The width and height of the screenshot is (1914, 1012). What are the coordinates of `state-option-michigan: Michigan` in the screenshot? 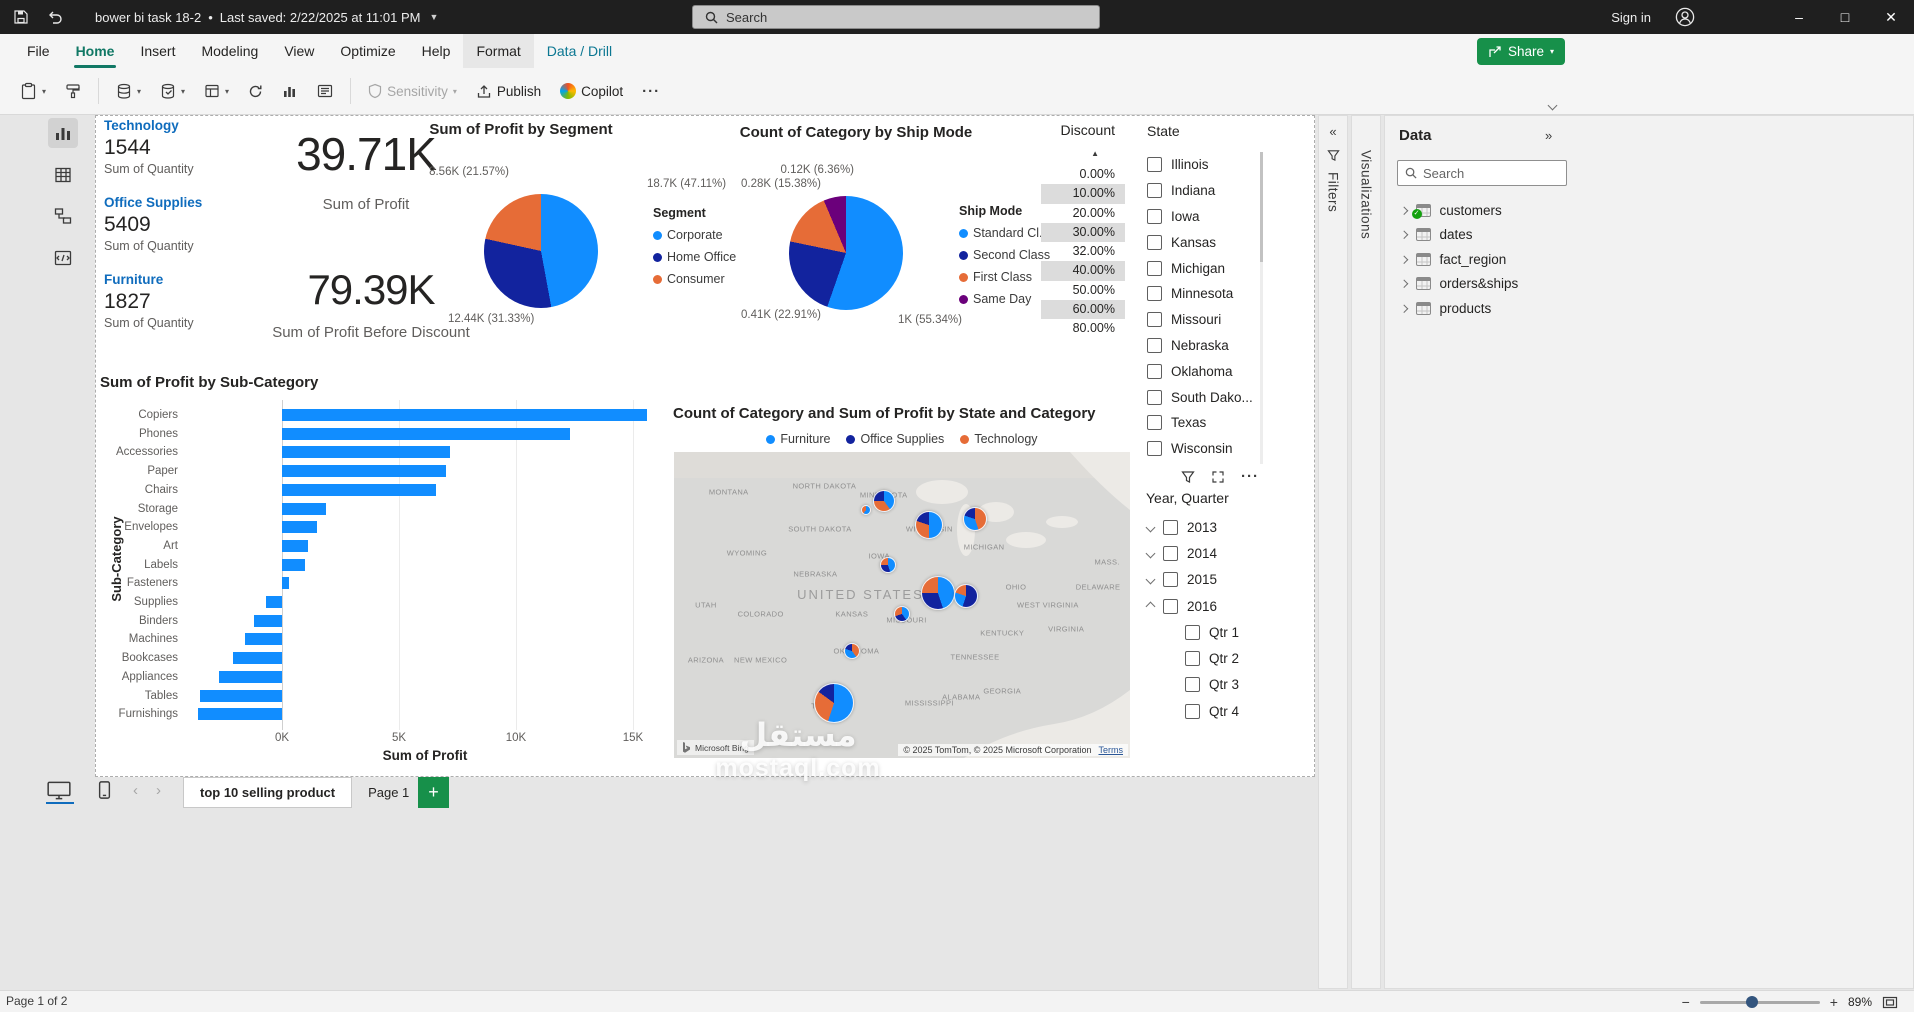 It's located at (1203, 268).